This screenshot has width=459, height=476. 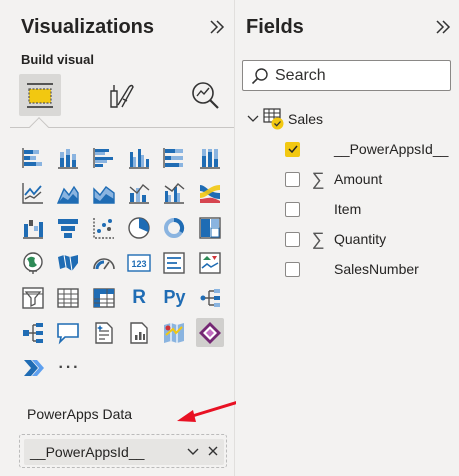 What do you see at coordinates (33, 227) in the screenshot?
I see `waterfall-chart-icon` at bounding box center [33, 227].